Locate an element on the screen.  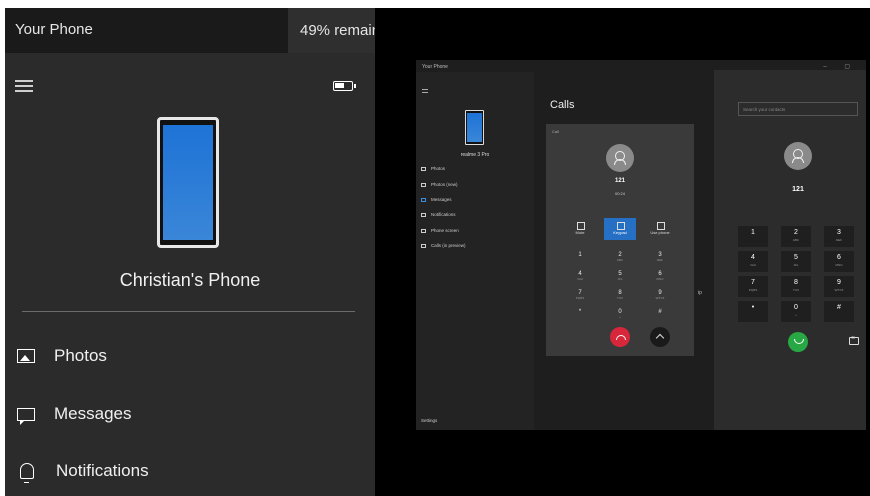
dialer-key: 9 WXYZ is located at coordinates (839, 286).